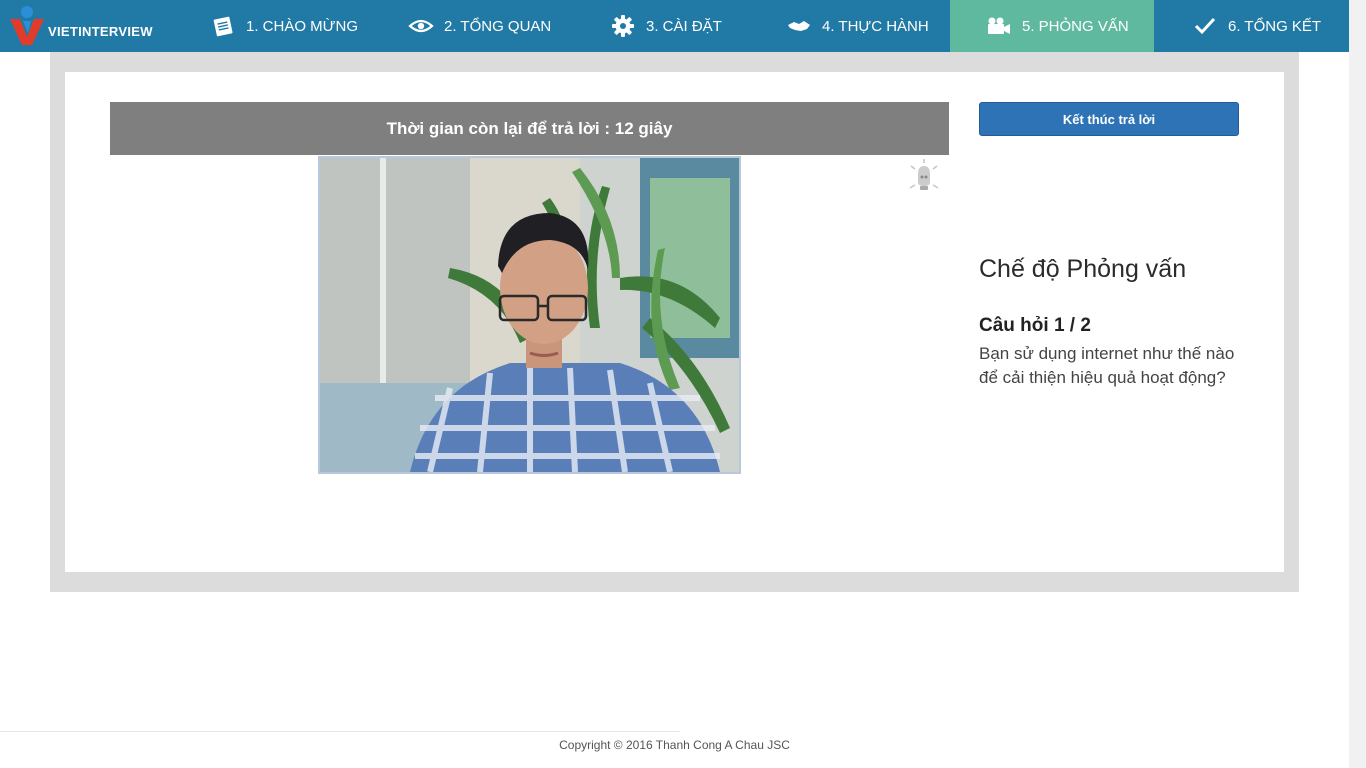 This screenshot has height=768, width=1366. What do you see at coordinates (1205, 26) in the screenshot?
I see `checkmark-icon` at bounding box center [1205, 26].